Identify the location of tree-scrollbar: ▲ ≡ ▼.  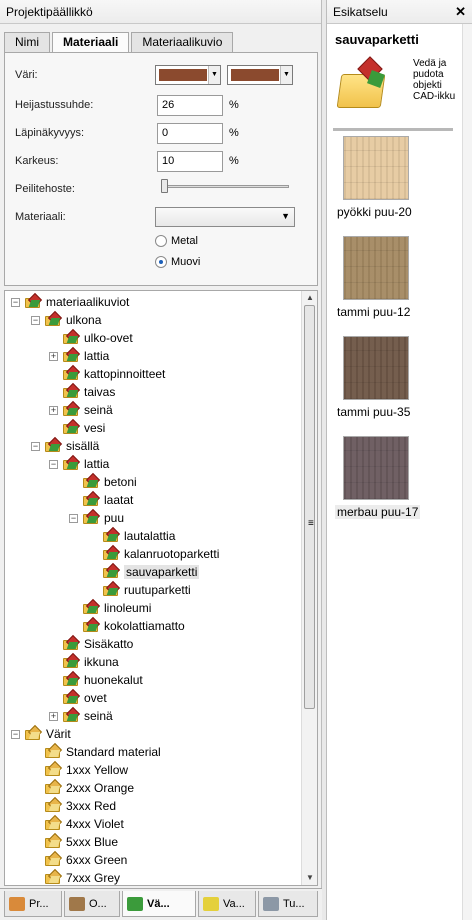
(309, 588).